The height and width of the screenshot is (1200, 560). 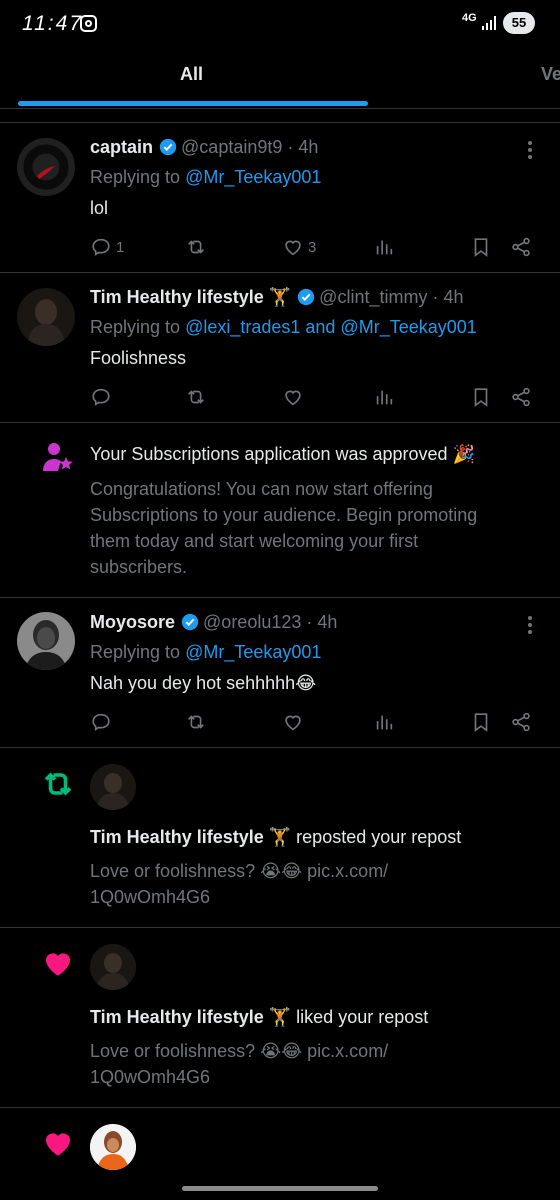 I want to click on reply-header: Tim Healthy lifestyle 🏋 @clint_timmy · 4h, so click(x=277, y=297).